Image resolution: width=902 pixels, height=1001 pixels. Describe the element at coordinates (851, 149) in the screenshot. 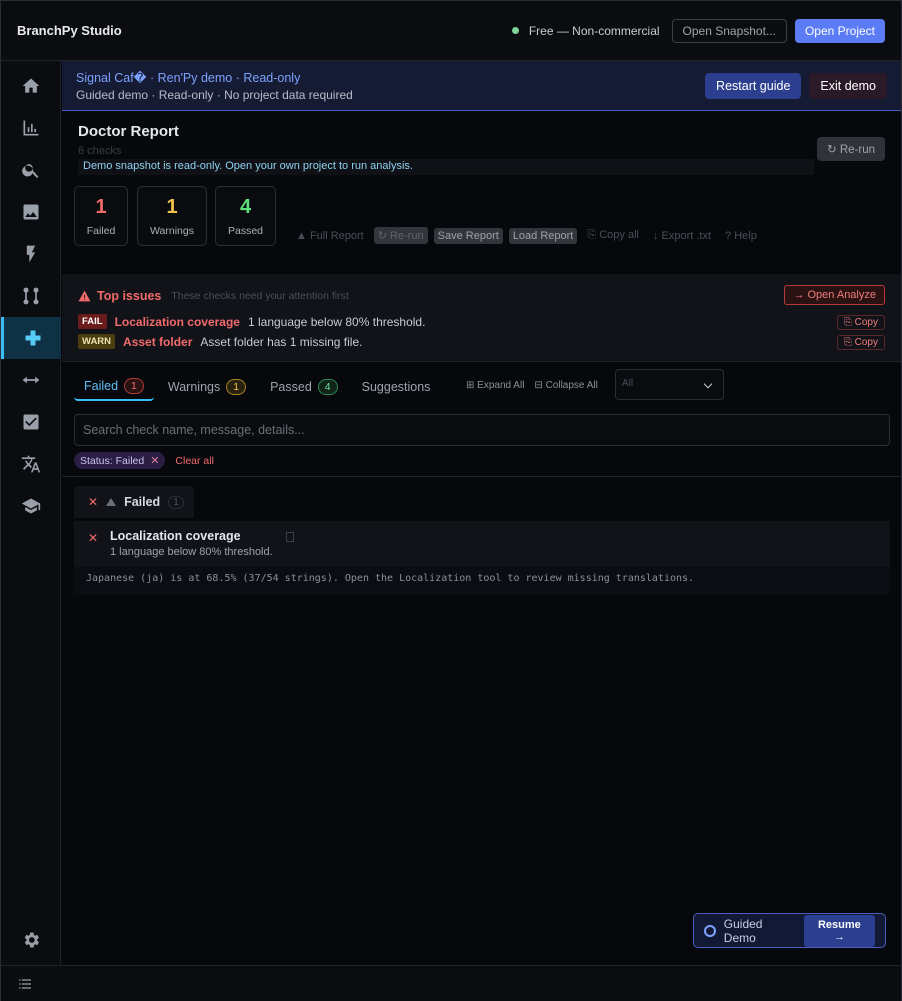

I see `rerun-button: ↻ Re-run` at that location.